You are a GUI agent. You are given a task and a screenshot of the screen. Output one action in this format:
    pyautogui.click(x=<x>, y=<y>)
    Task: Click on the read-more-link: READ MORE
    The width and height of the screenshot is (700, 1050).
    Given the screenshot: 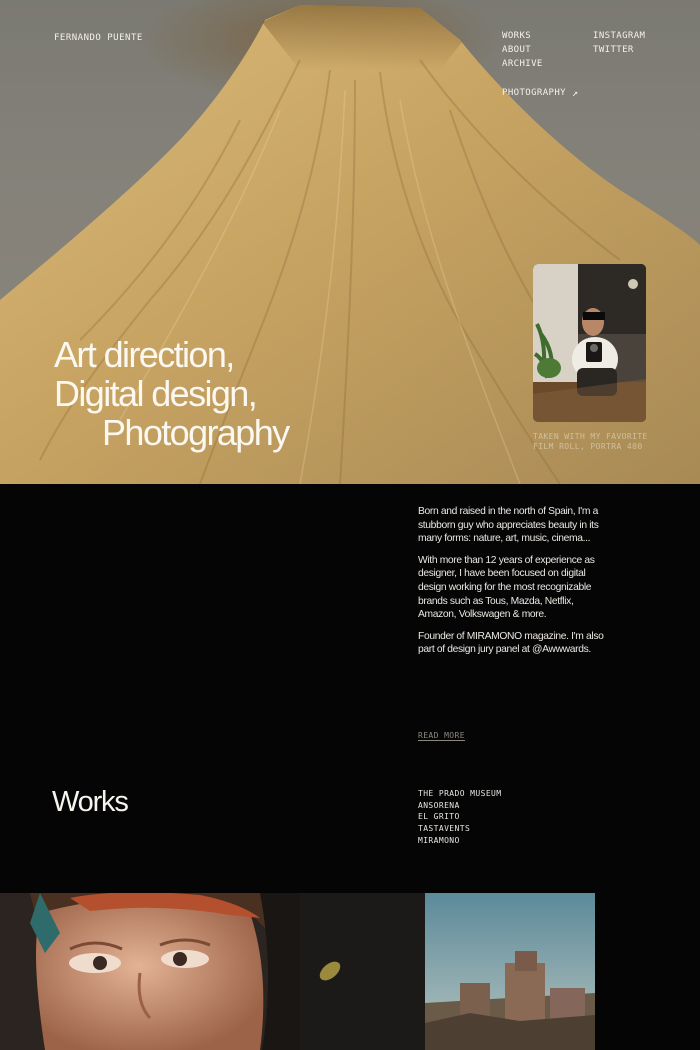 What is the action you would take?
    pyautogui.click(x=441, y=735)
    